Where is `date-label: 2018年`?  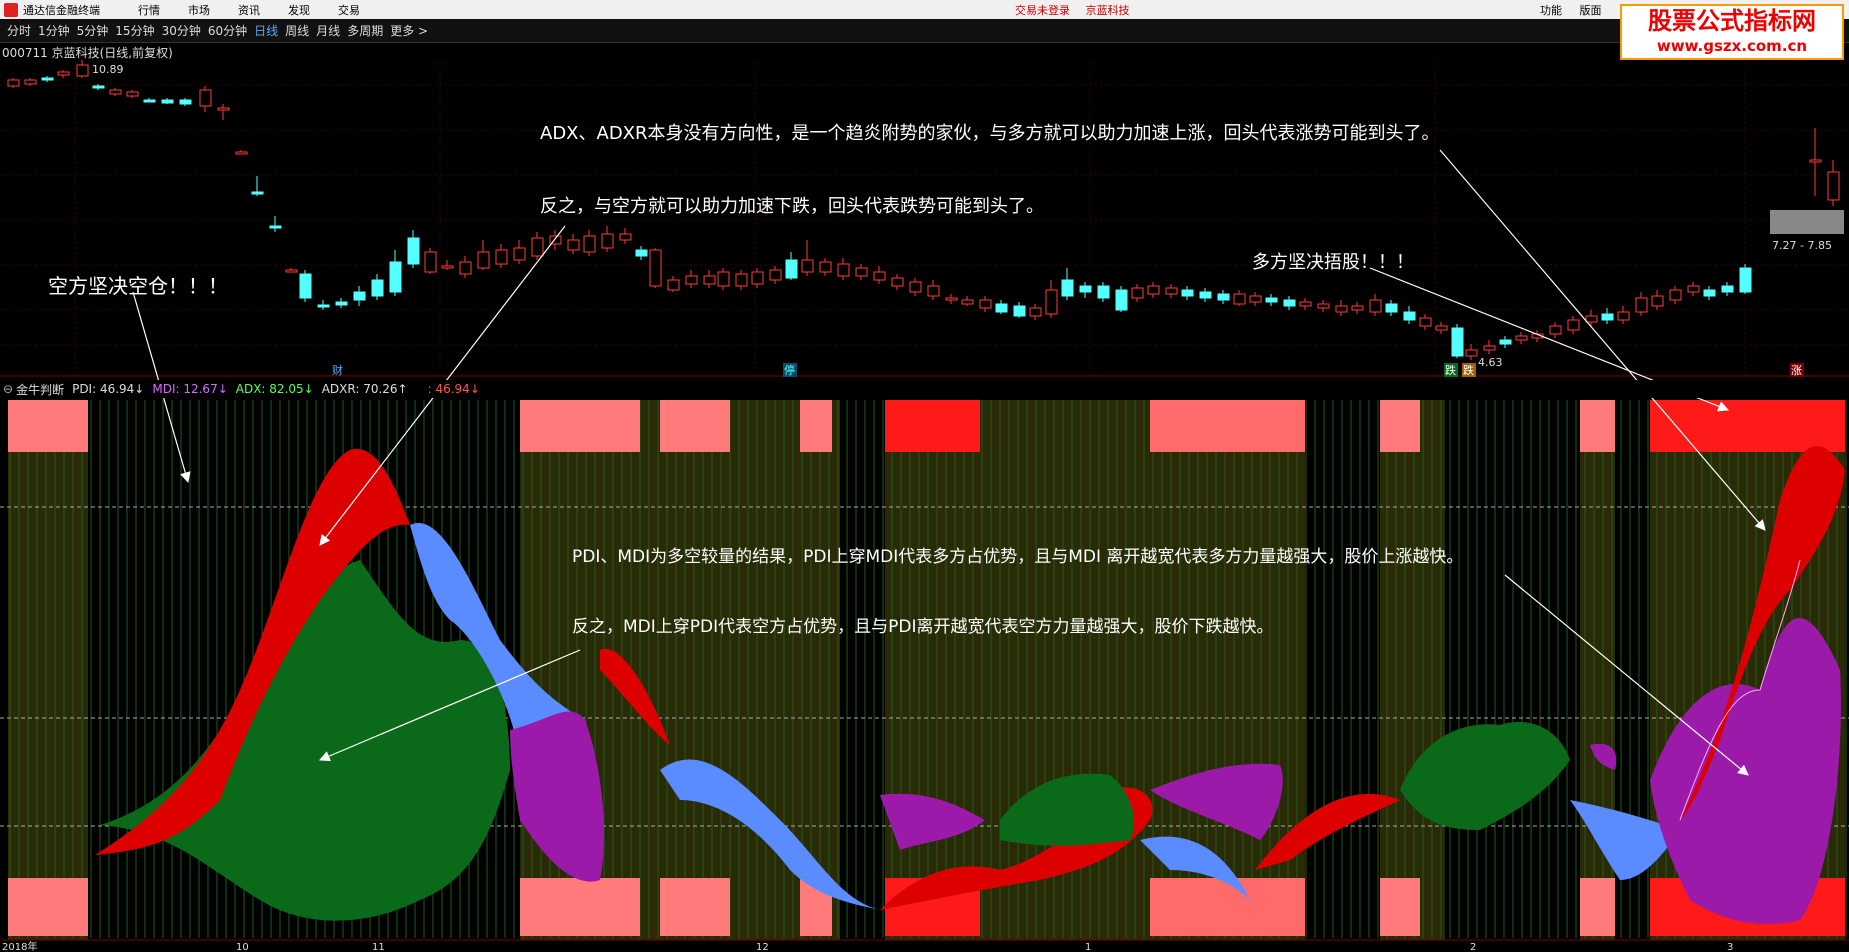
date-label: 2018年 is located at coordinates (19, 946).